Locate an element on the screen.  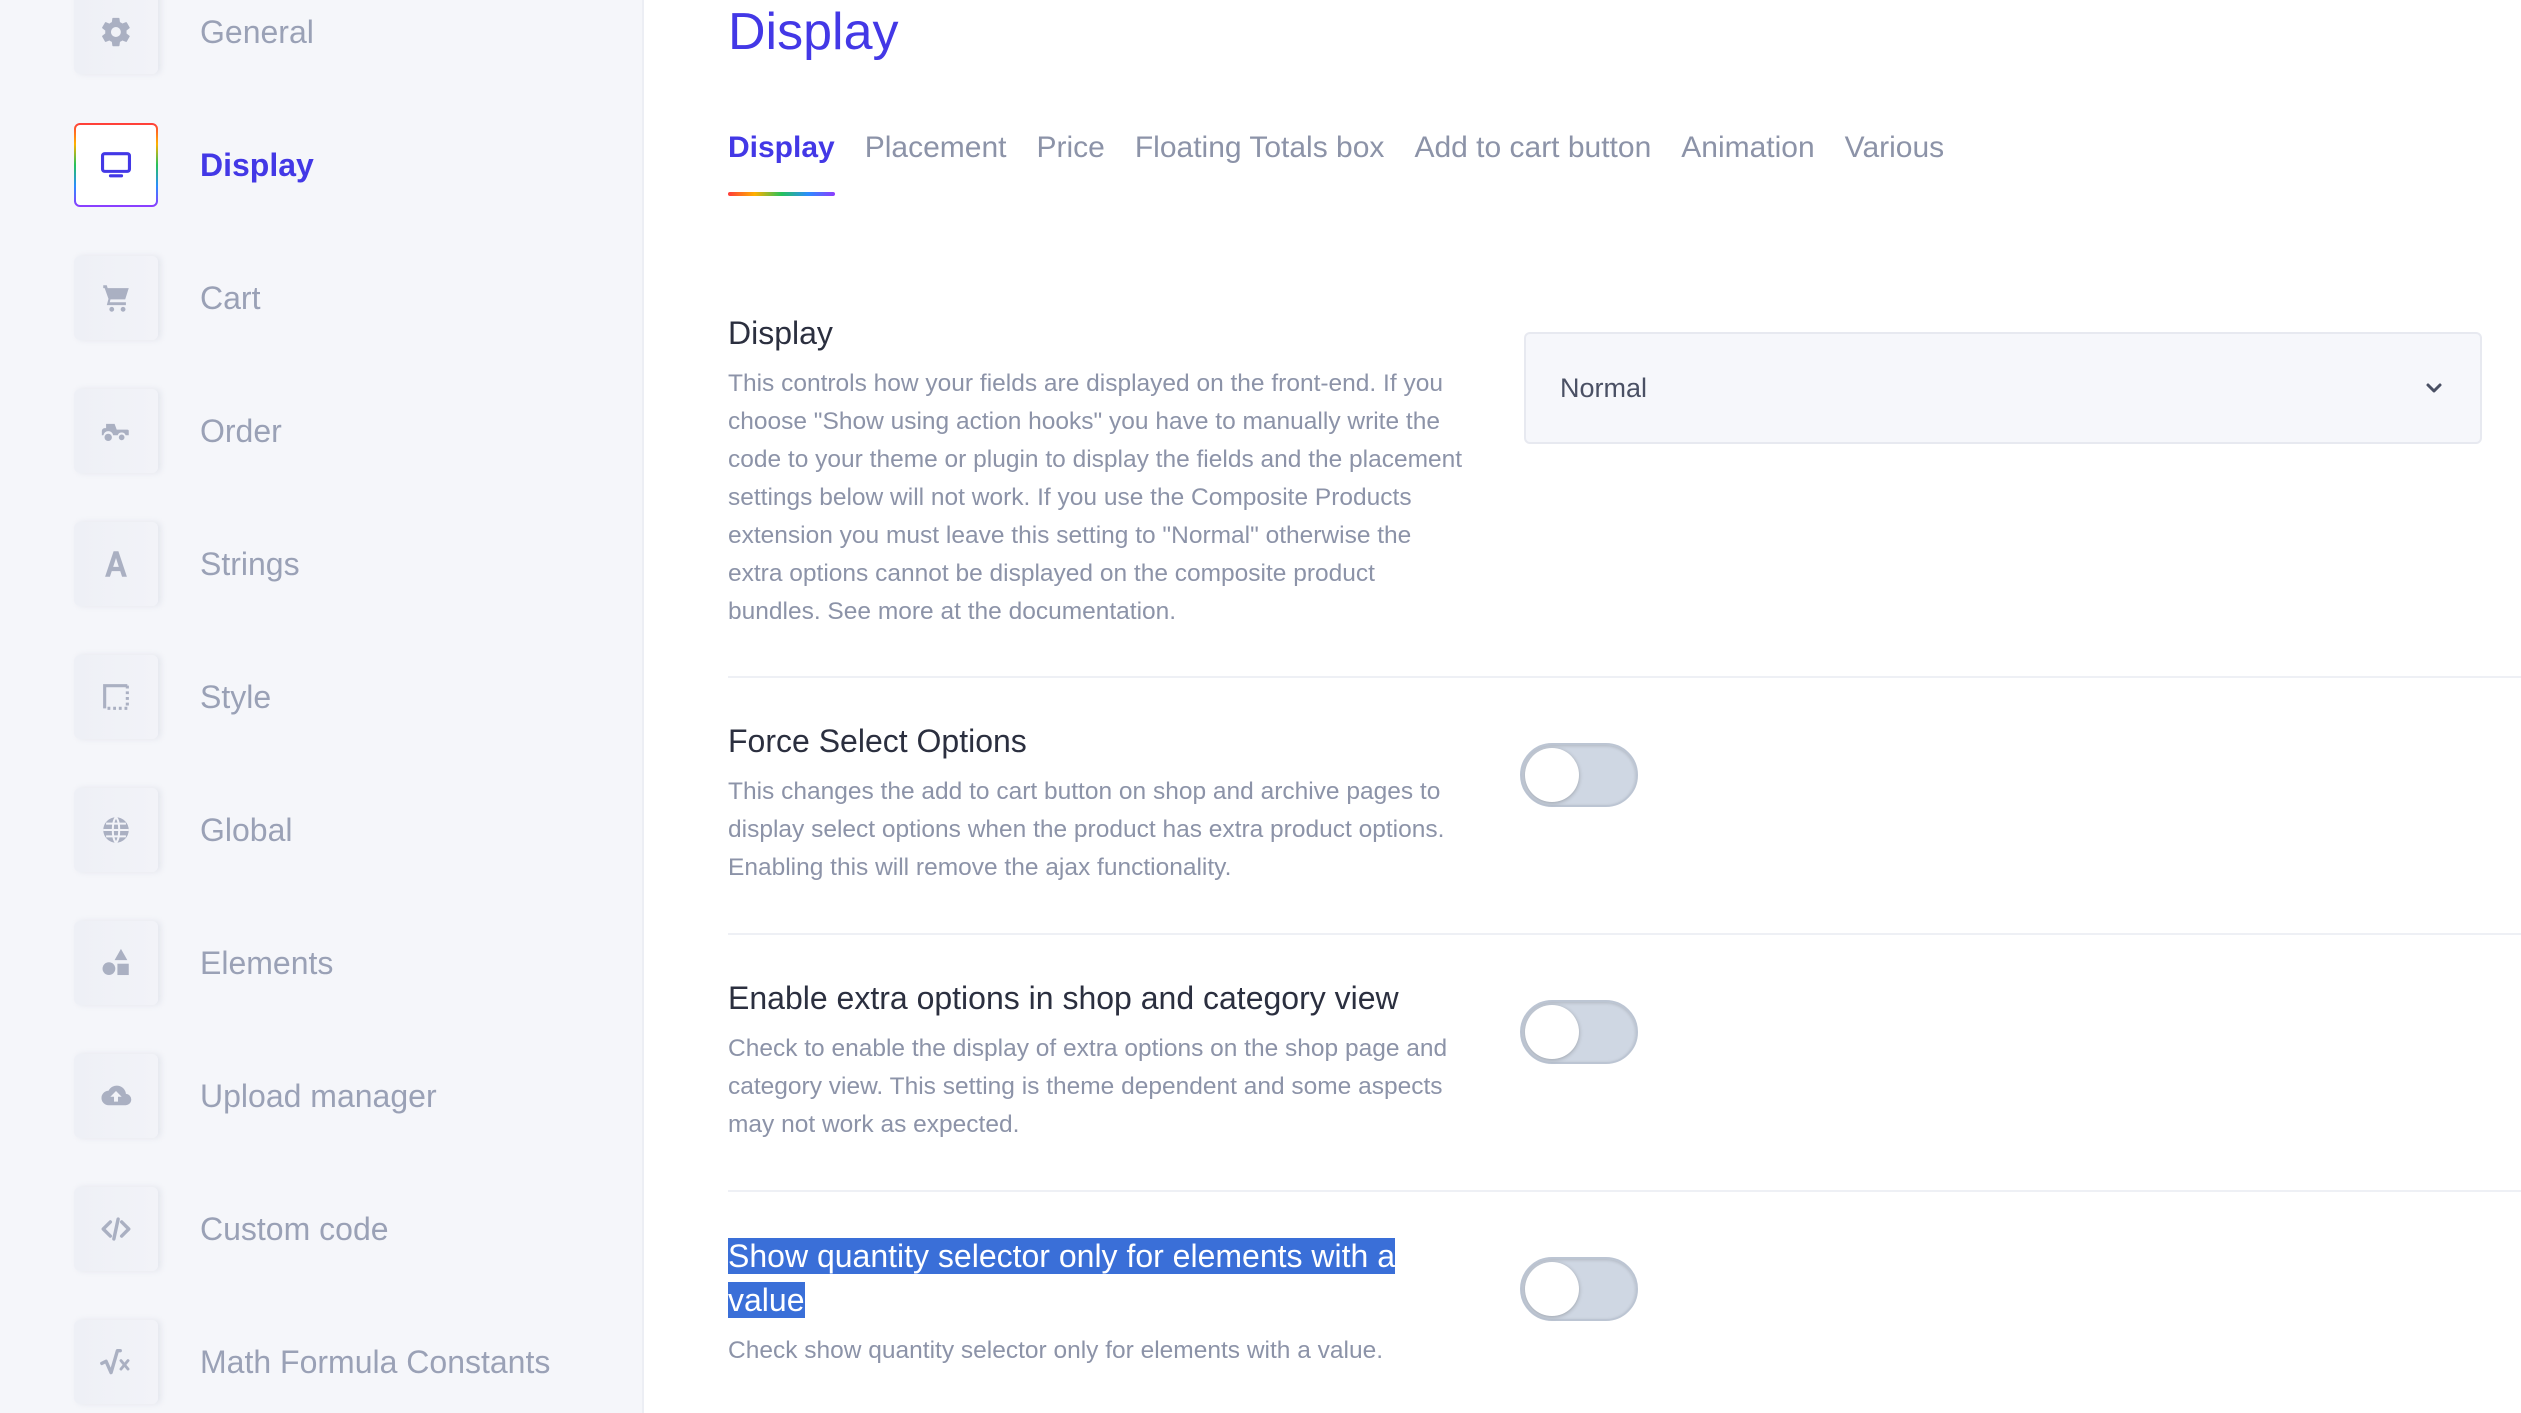
page-title: Display is located at coordinates (813, 32).